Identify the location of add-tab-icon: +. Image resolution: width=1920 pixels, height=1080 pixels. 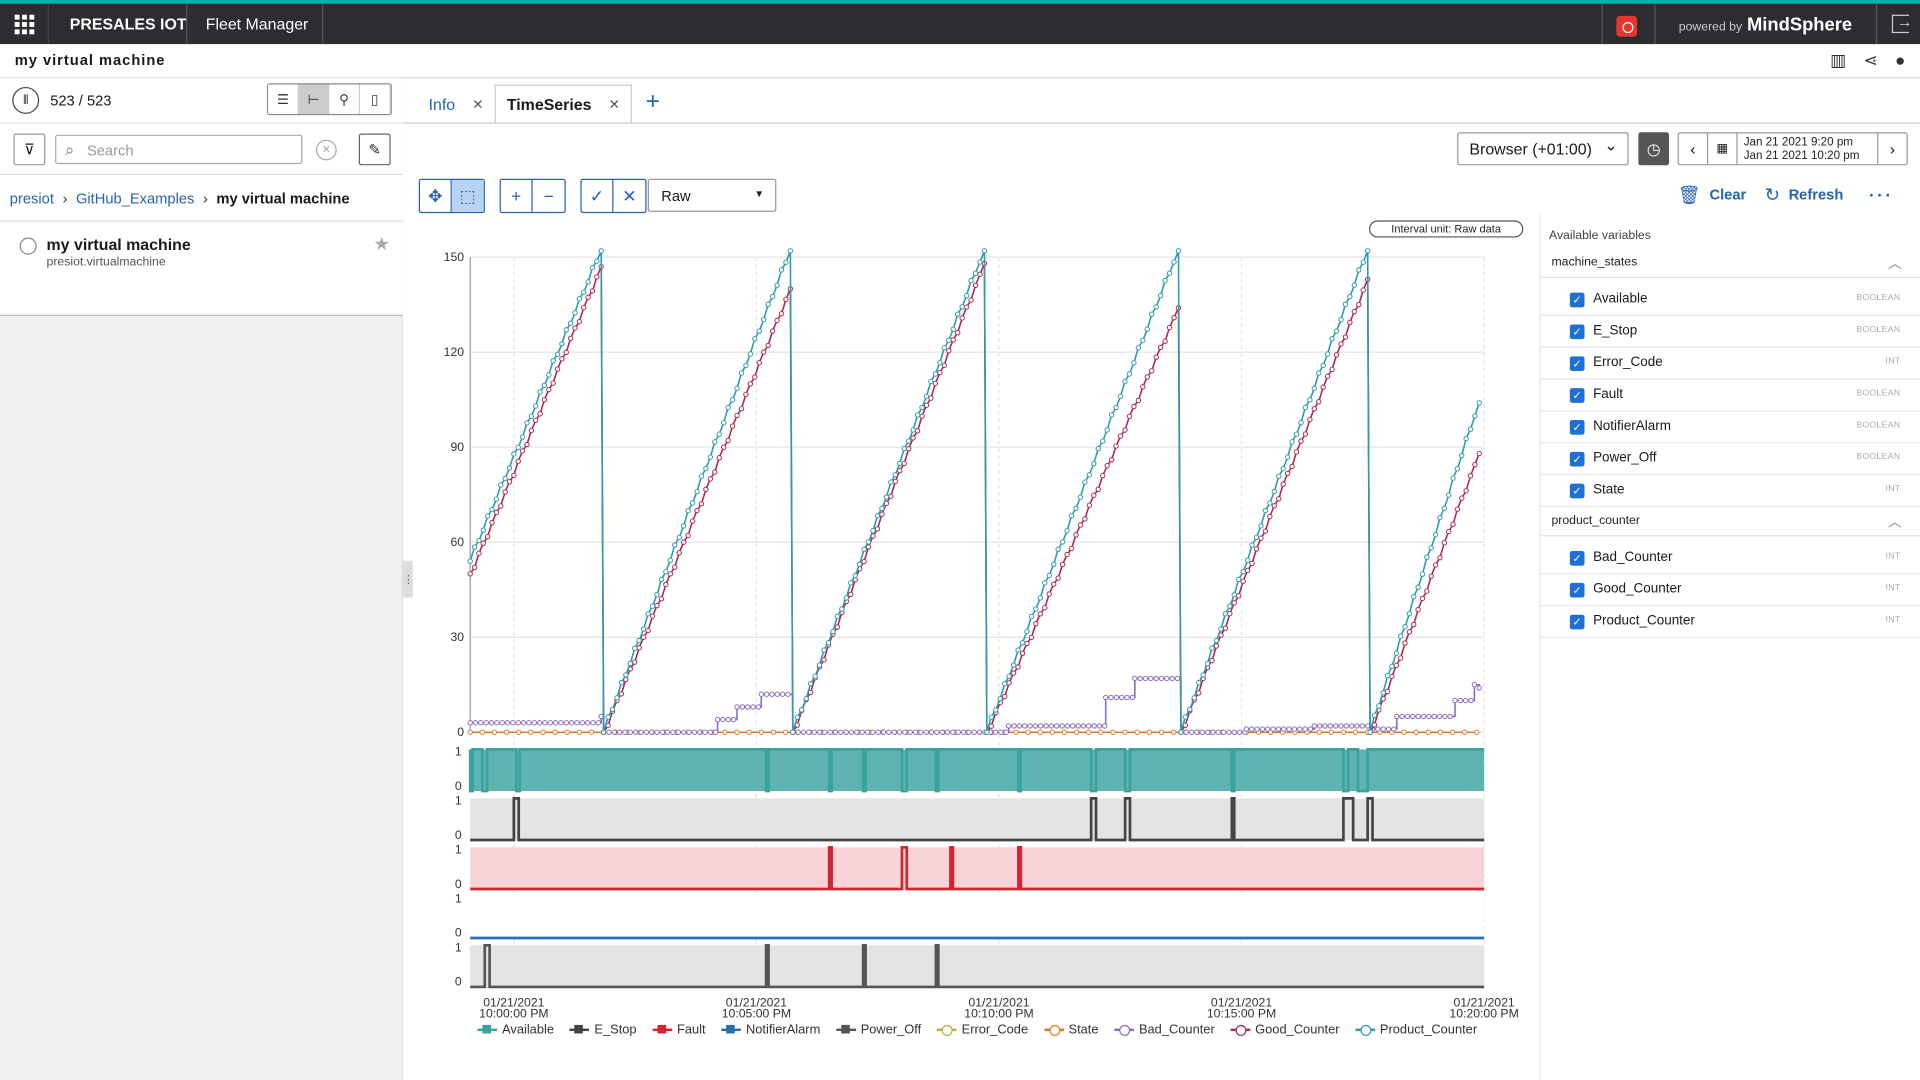
(653, 106).